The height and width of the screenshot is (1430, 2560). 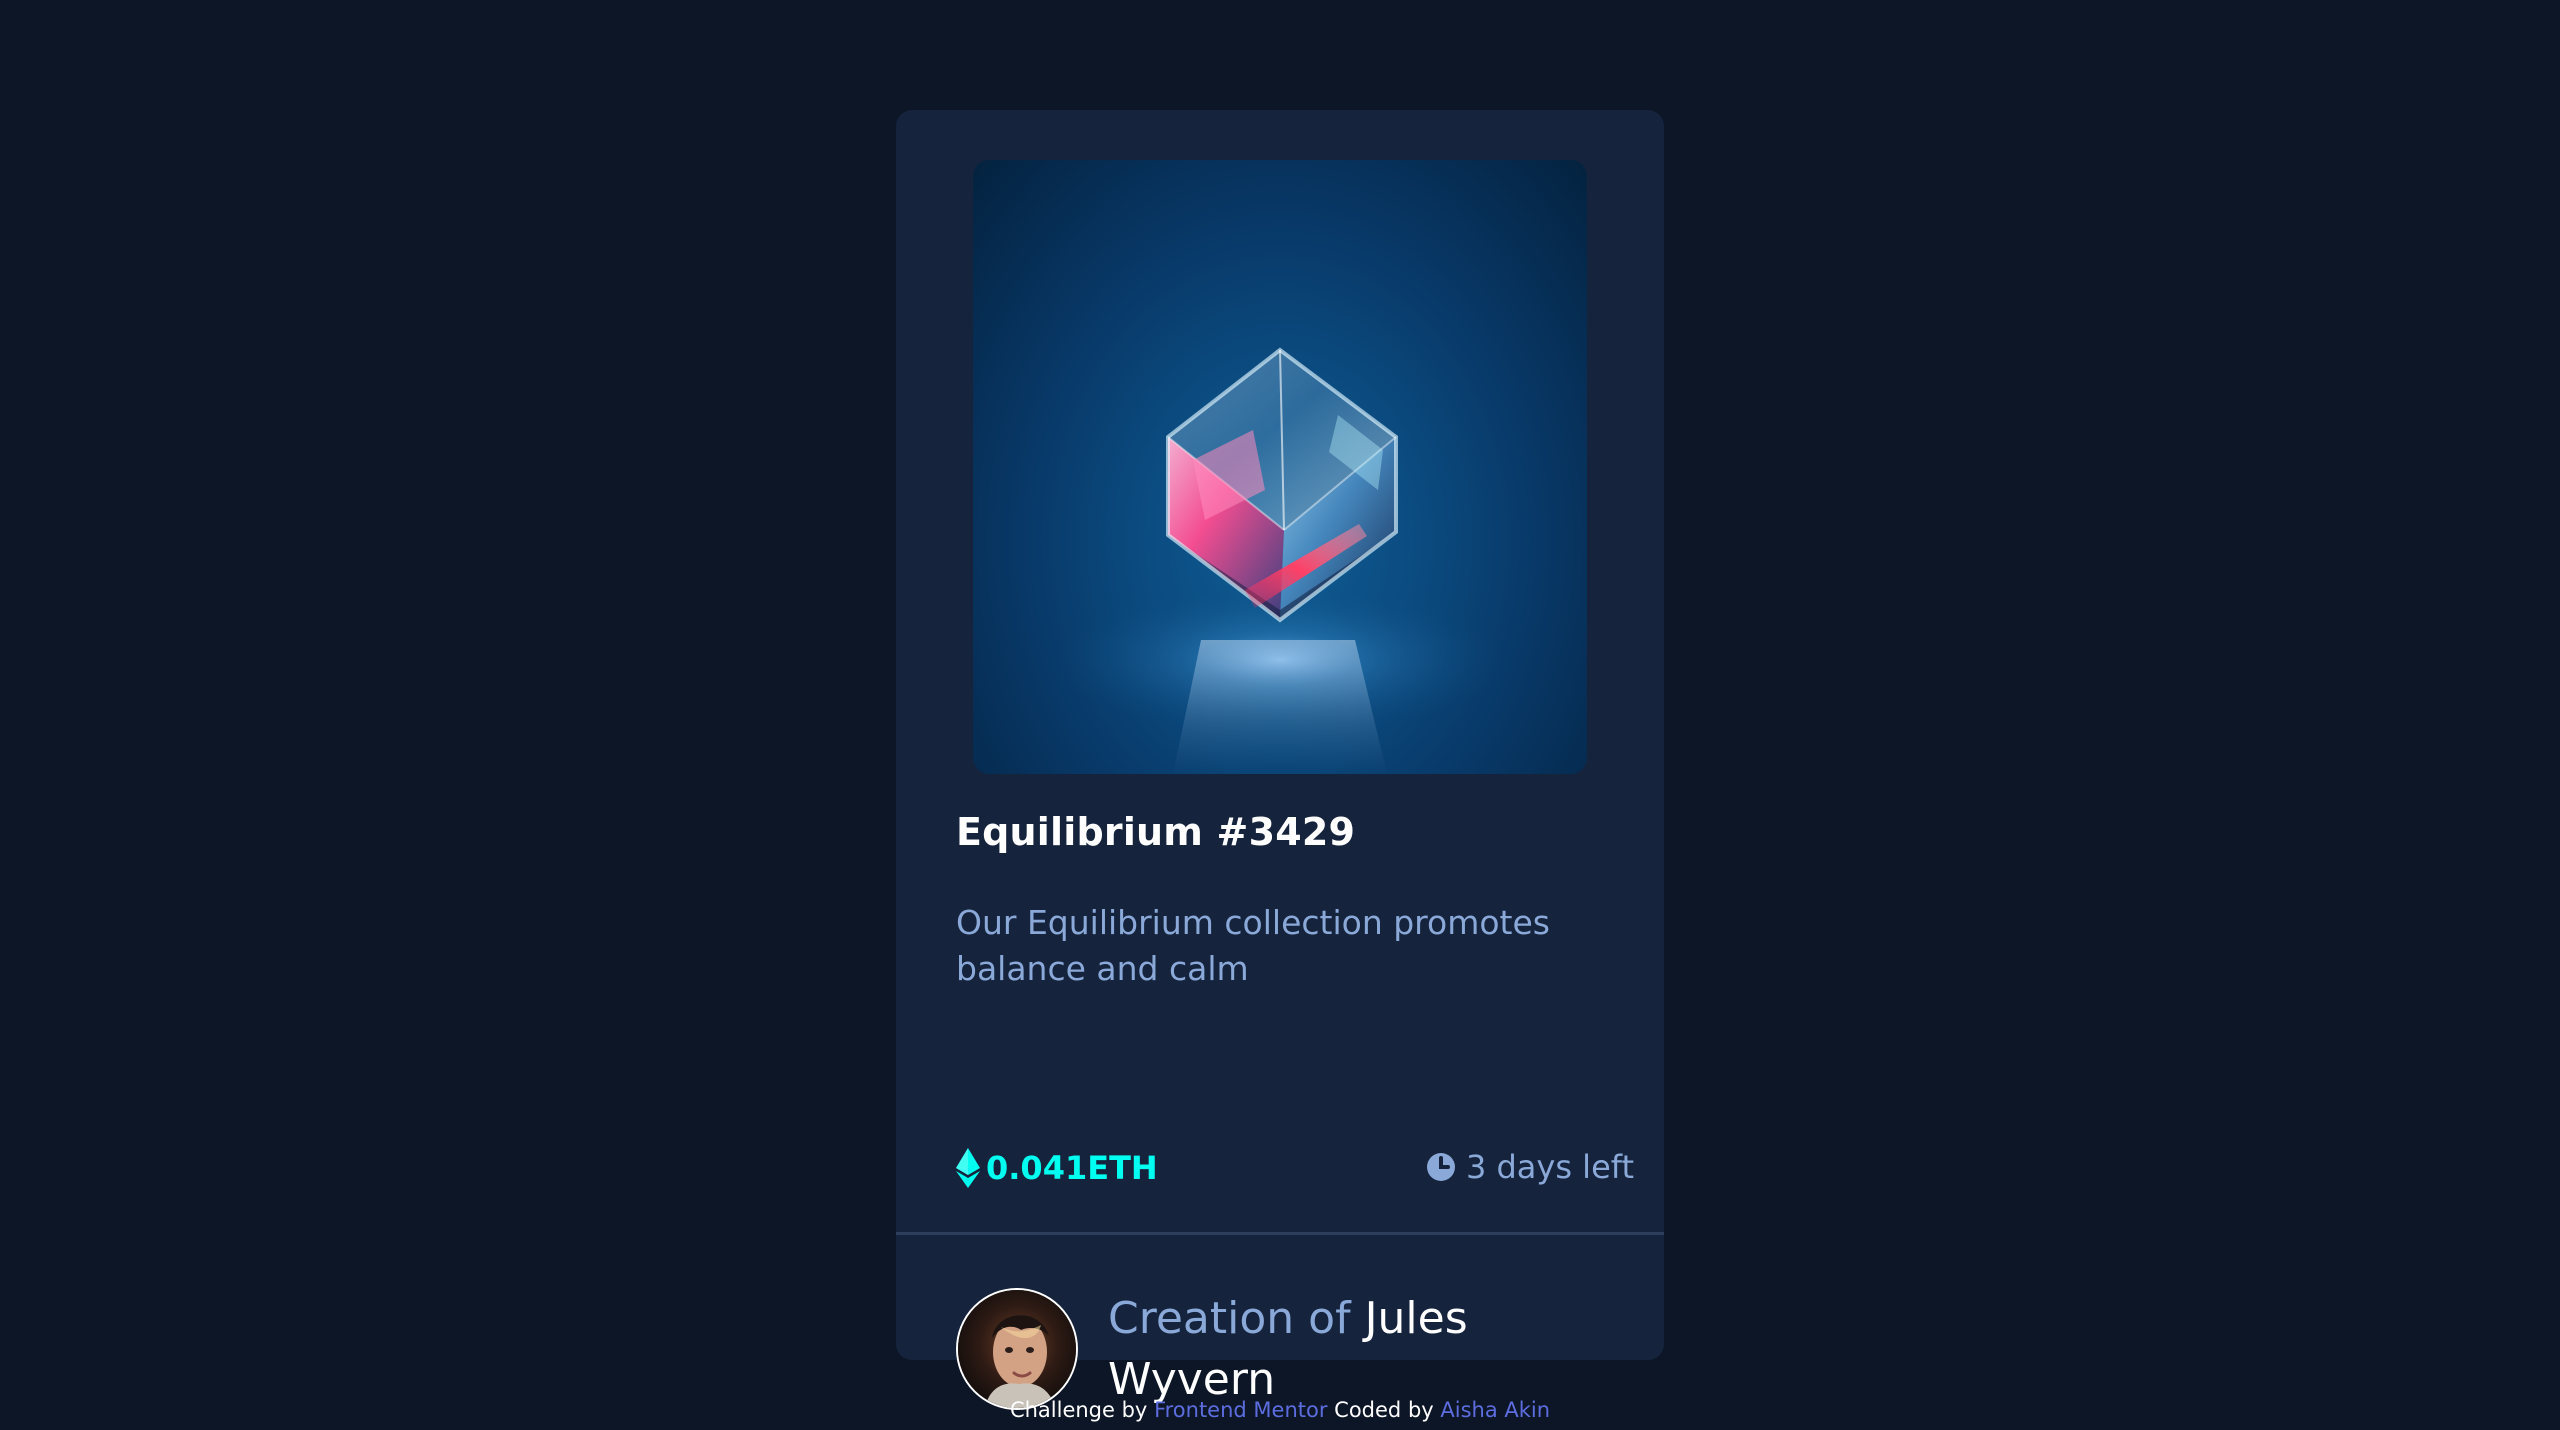 I want to click on creator-prefix: Creation of, so click(x=1229, y=1318).